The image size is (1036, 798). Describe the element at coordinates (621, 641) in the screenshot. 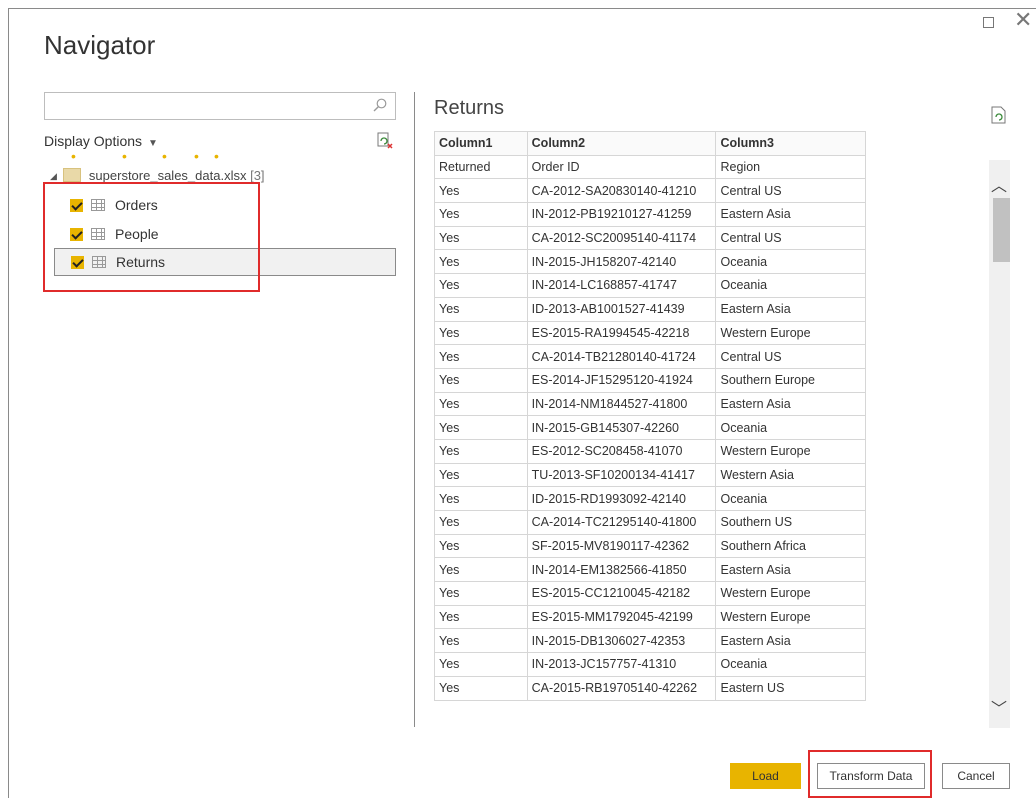

I see `table-cell: IN-2015-DB1306027-42353` at that location.